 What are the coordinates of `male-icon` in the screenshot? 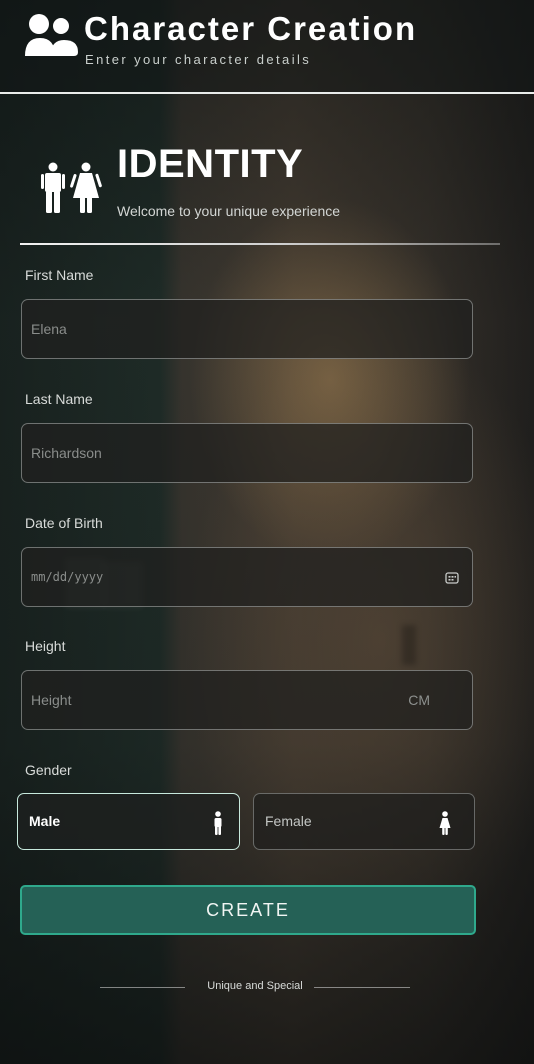 It's located at (218, 823).